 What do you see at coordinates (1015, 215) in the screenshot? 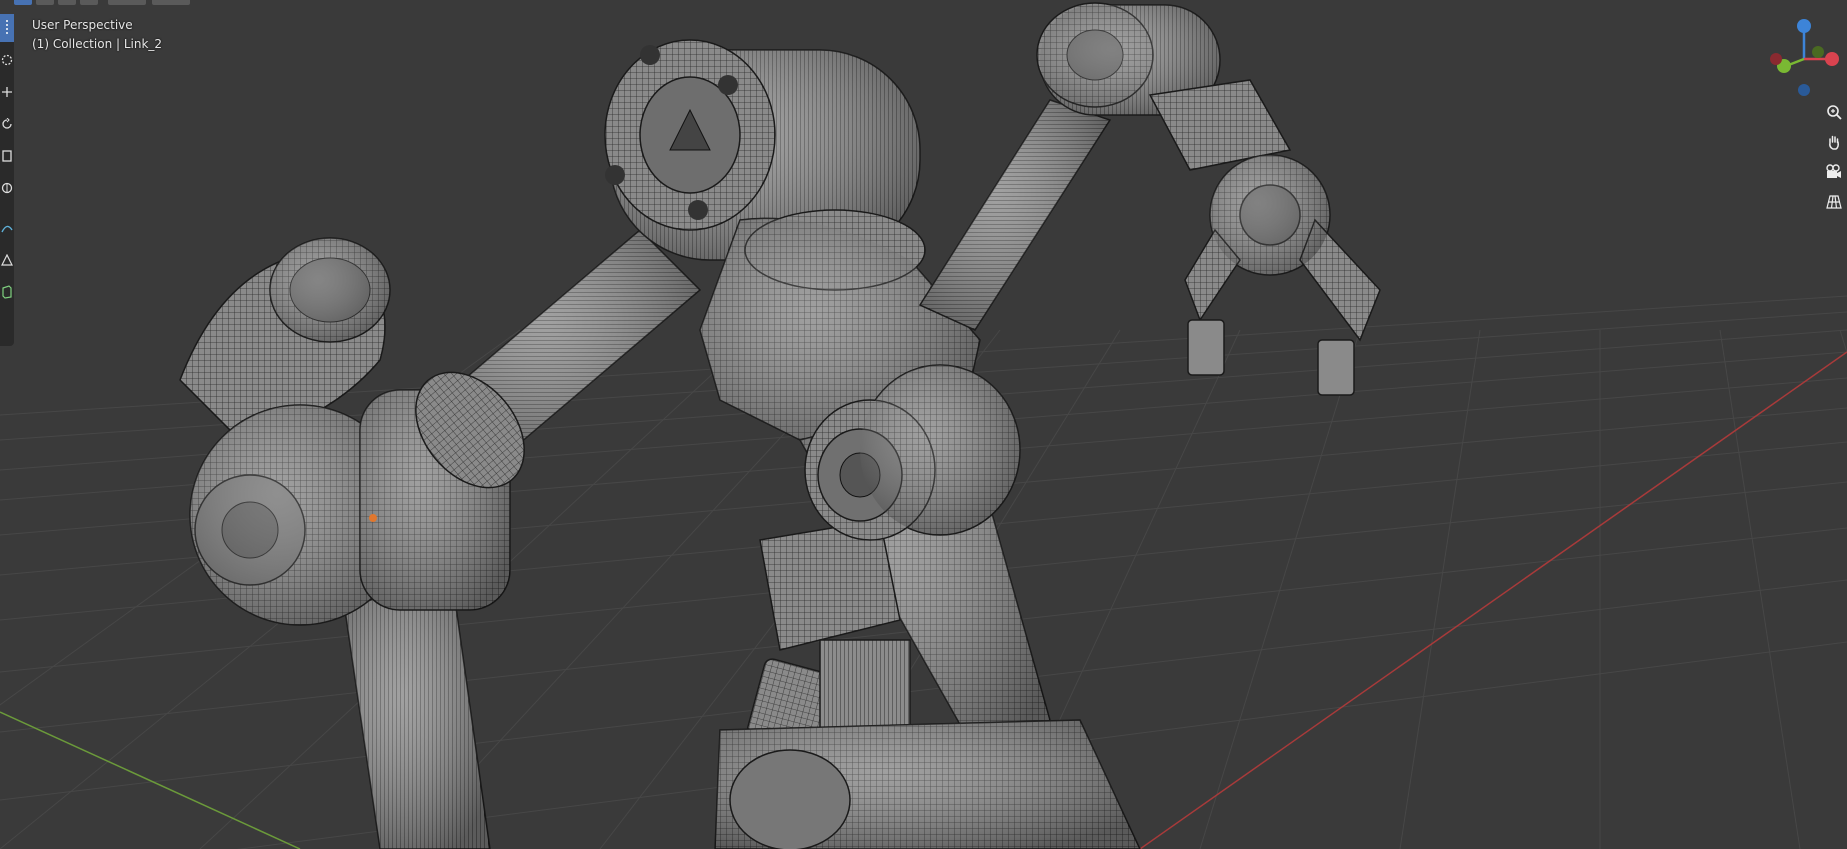
I see `forearm-link` at bounding box center [1015, 215].